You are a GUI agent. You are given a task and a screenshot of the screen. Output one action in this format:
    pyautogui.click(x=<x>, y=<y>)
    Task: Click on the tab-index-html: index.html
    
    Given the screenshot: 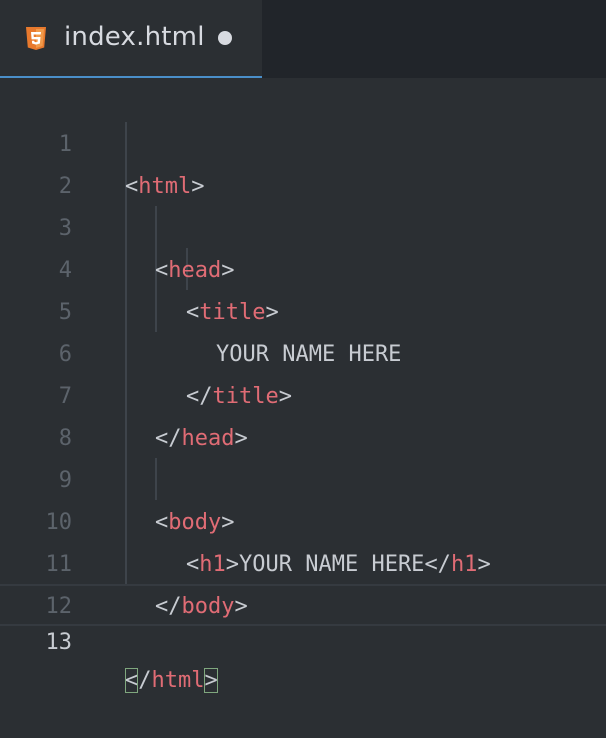 What is the action you would take?
    pyautogui.click(x=131, y=39)
    